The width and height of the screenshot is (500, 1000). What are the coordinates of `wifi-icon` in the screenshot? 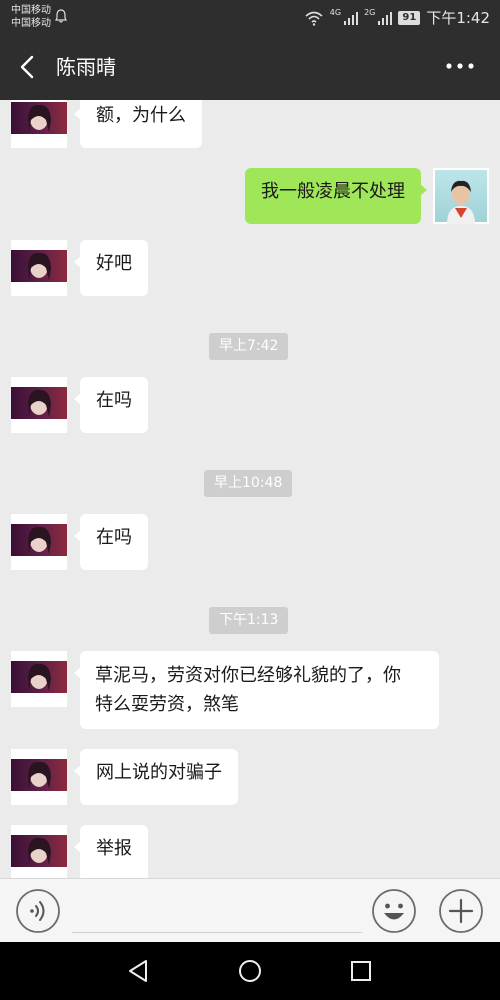 It's located at (314, 18).